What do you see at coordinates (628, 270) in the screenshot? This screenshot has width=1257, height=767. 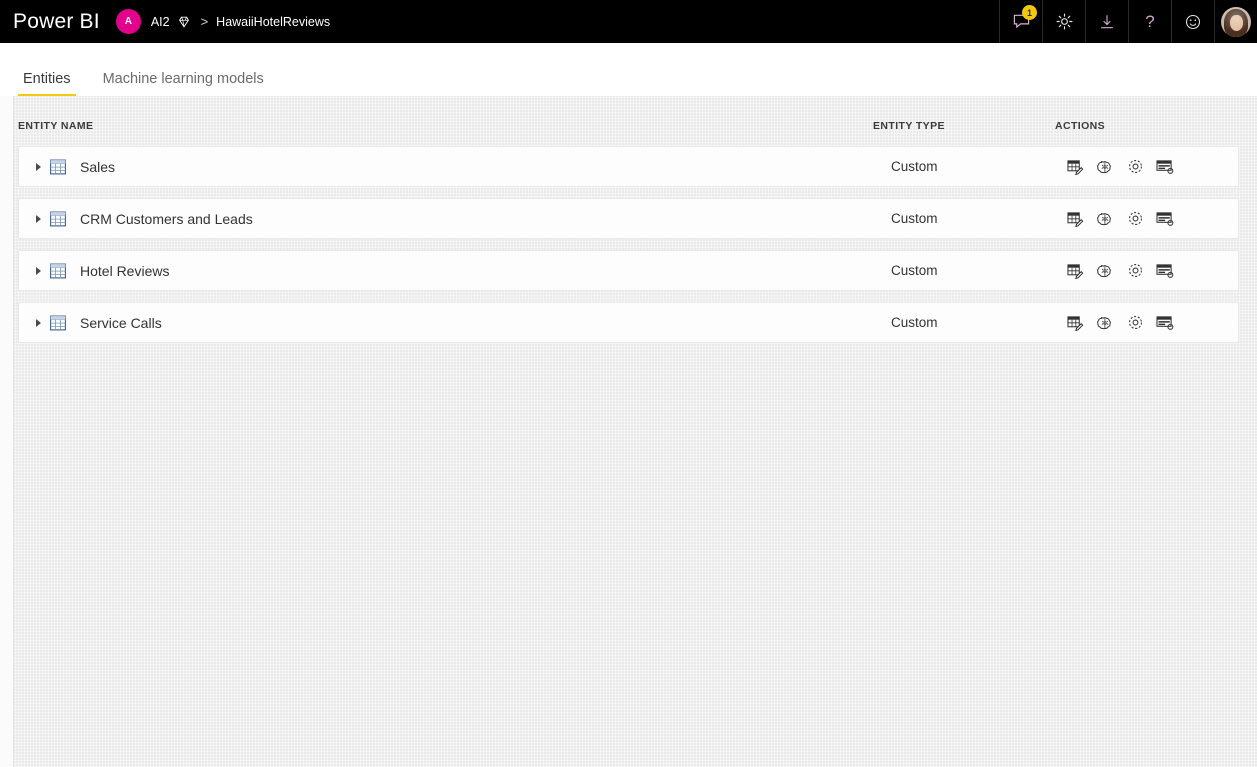 I see `table-row: Hotel Reviews Custom` at bounding box center [628, 270].